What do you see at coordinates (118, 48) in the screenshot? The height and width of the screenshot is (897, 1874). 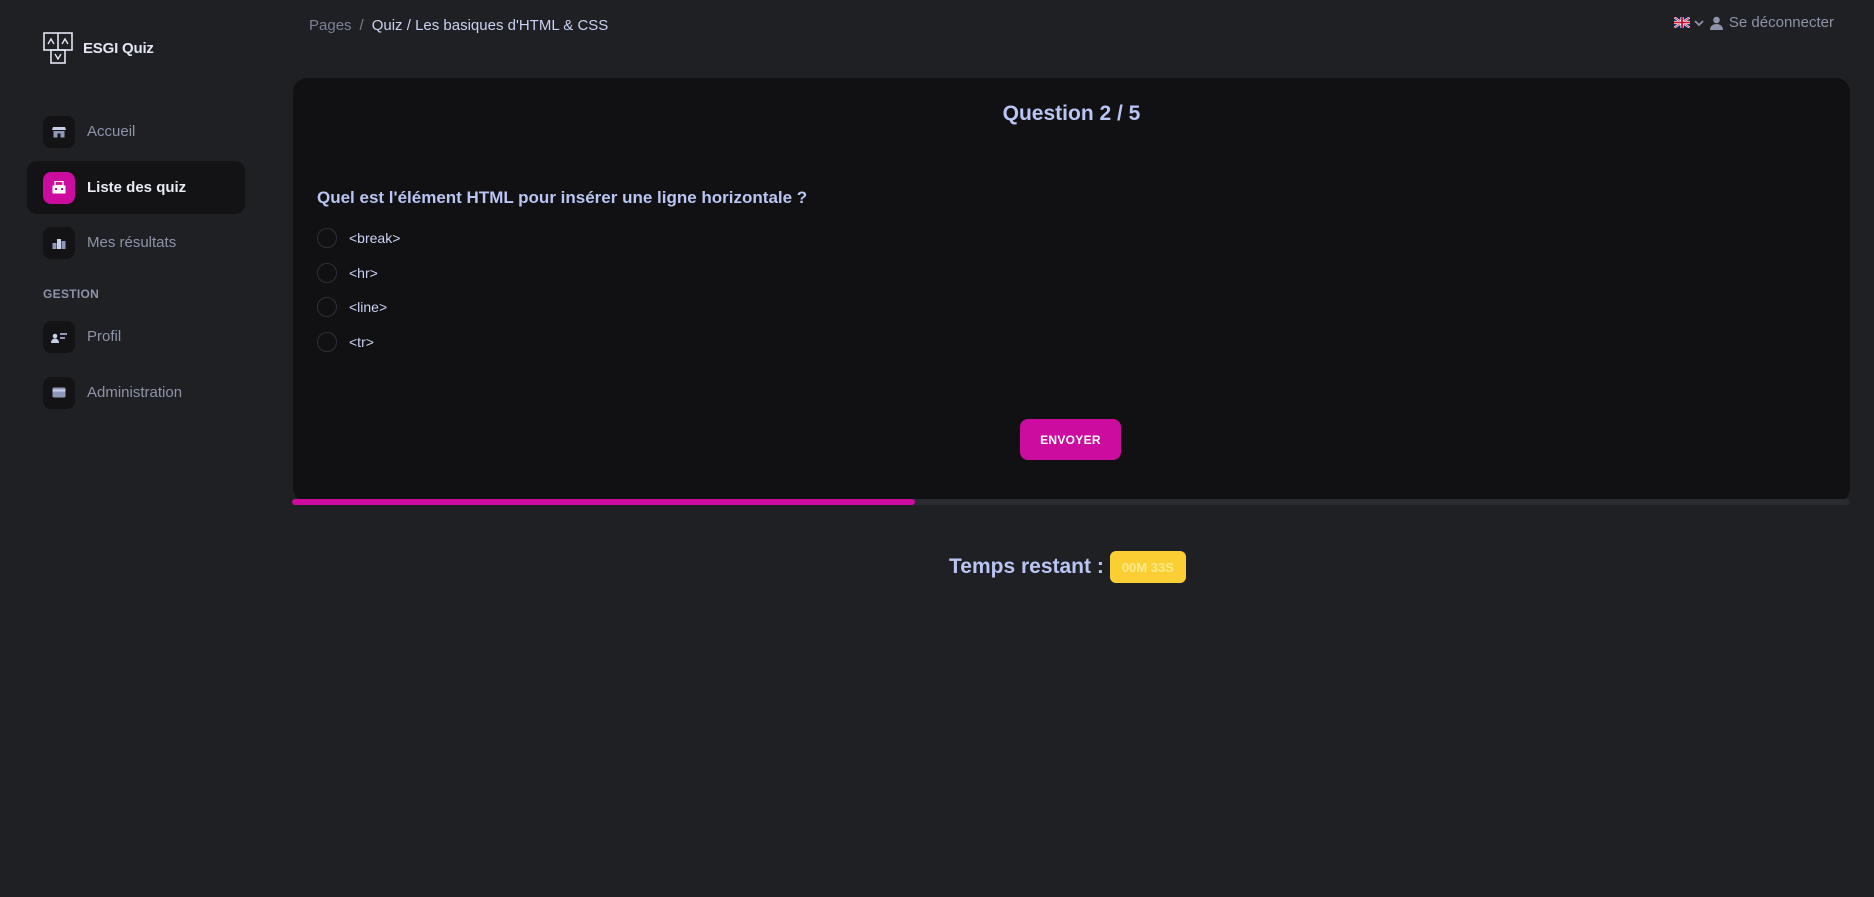 I see `brand-name: ESGI Quiz` at bounding box center [118, 48].